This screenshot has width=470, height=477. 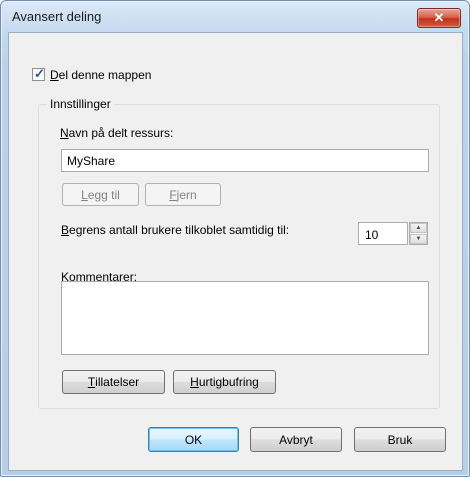 I want to click on add-share-button: Legg til, so click(x=100, y=194).